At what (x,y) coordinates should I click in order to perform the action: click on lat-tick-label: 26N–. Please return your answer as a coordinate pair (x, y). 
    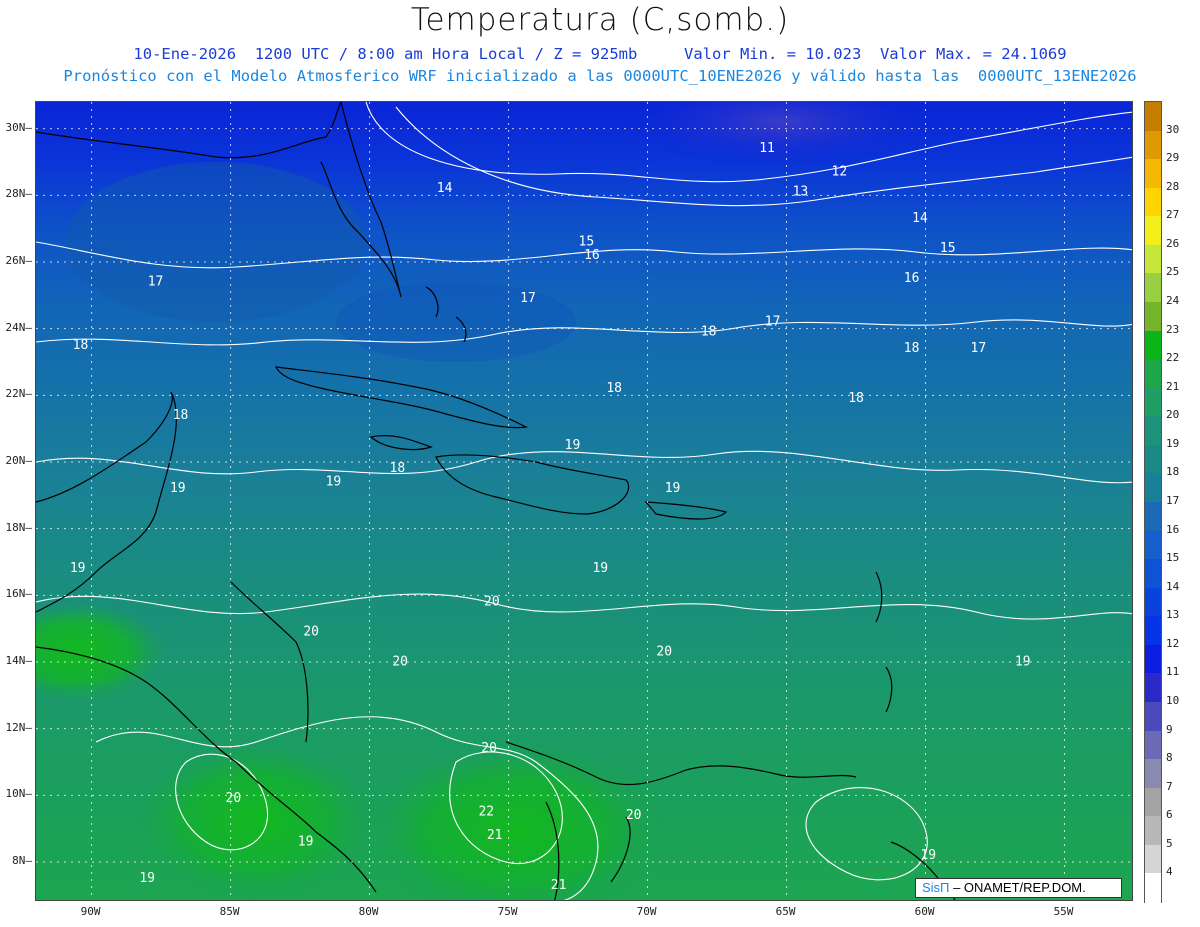
    Looking at the image, I should click on (19, 260).